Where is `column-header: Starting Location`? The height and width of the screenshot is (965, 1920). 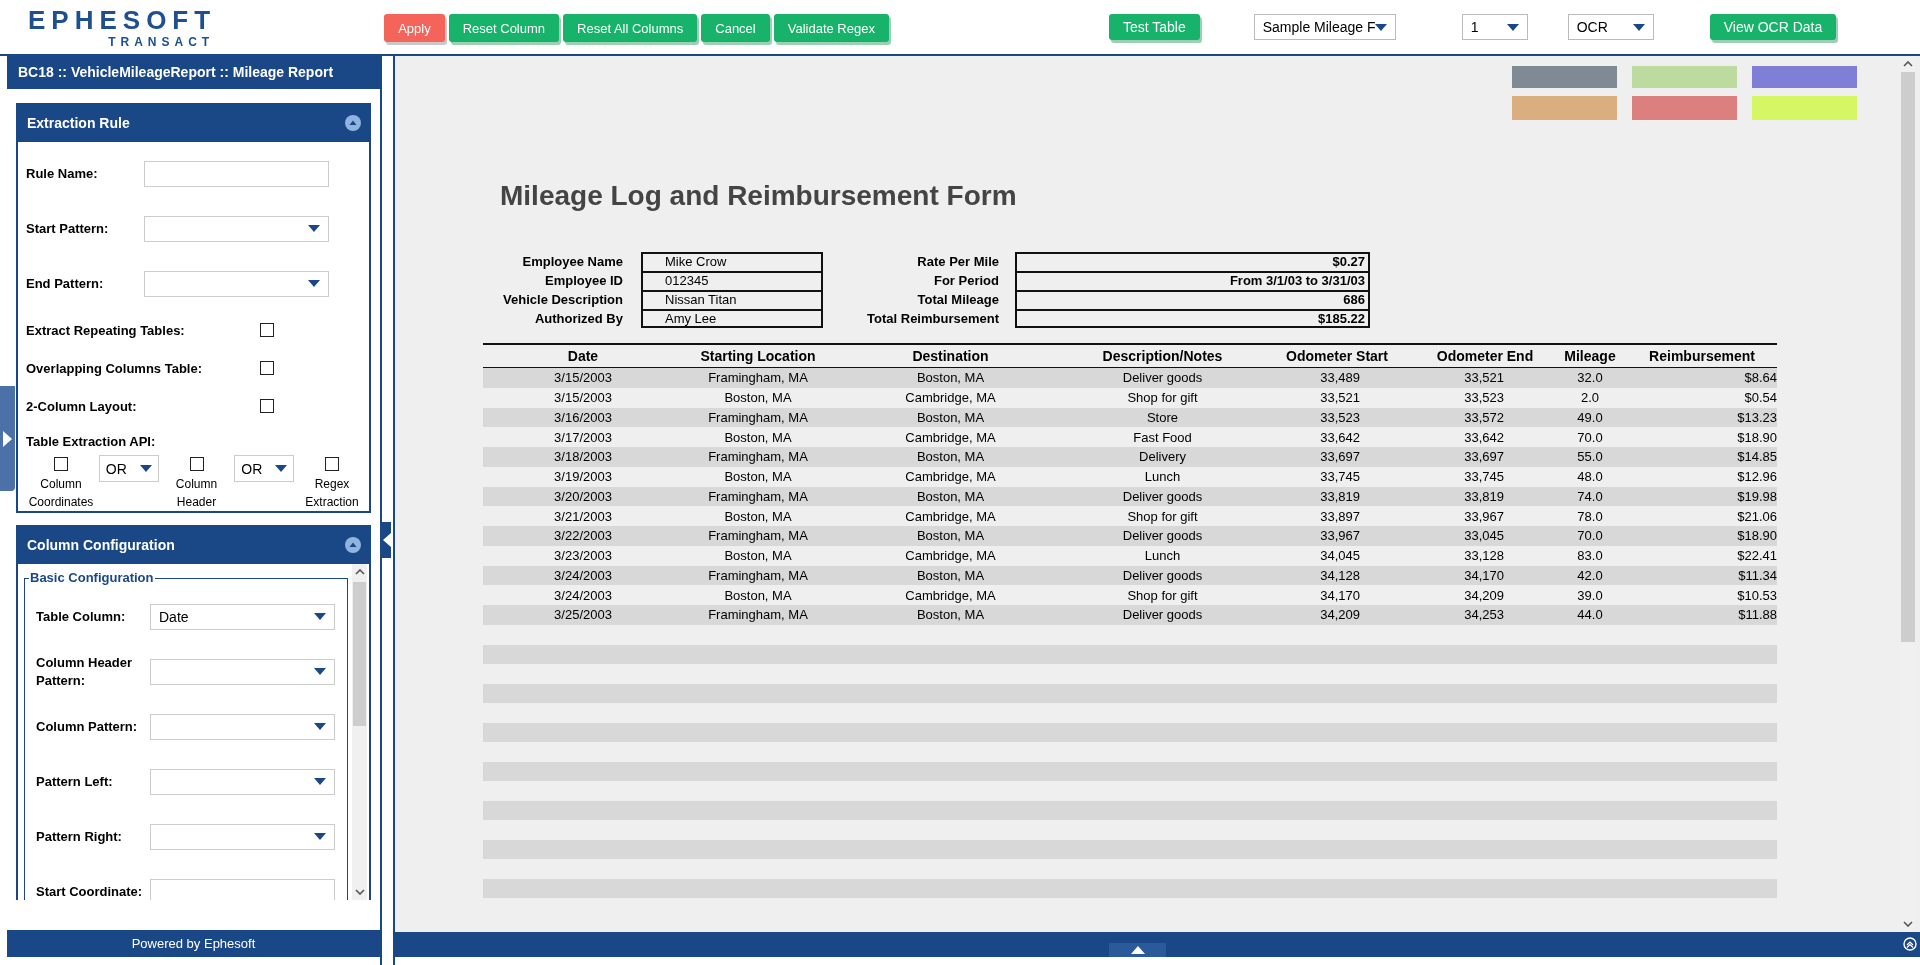
column-header: Starting Location is located at coordinates (758, 356).